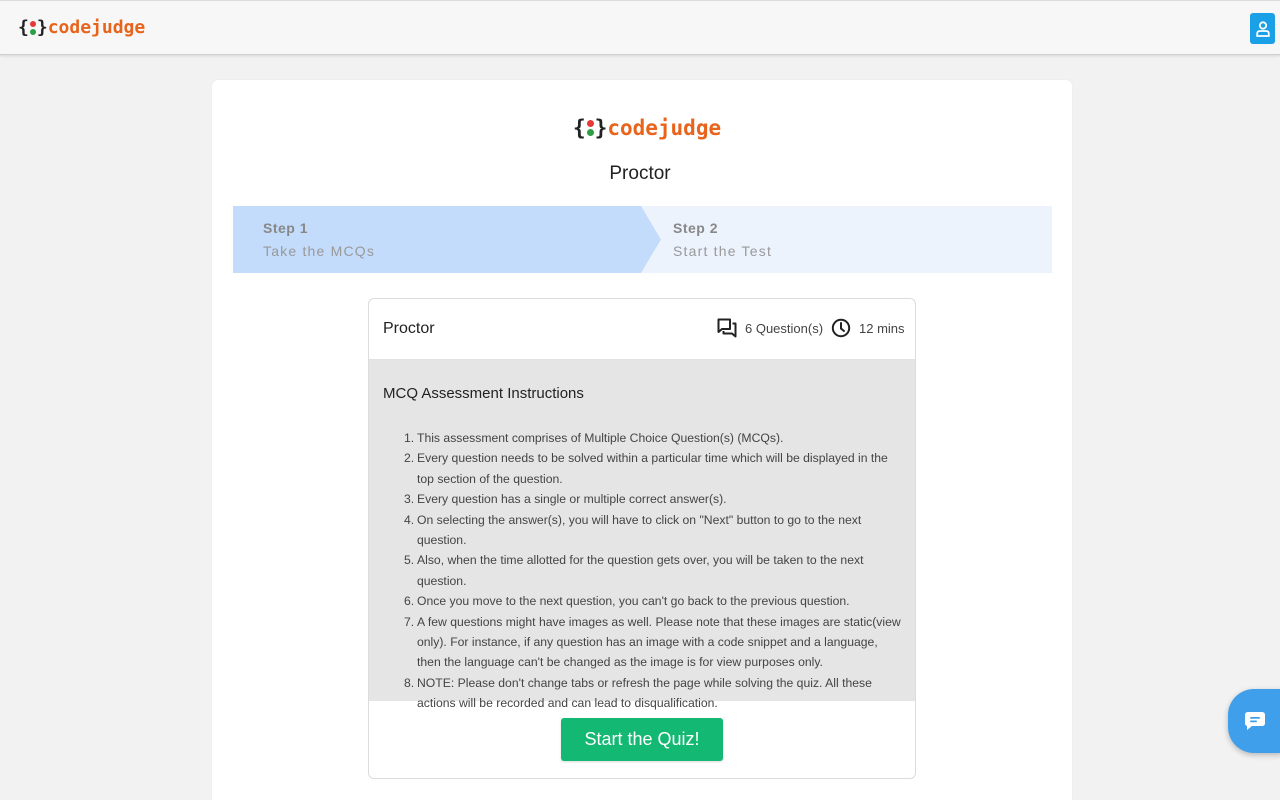 This screenshot has height=800, width=1280. I want to click on step-2-label: Step 2, so click(696, 228).